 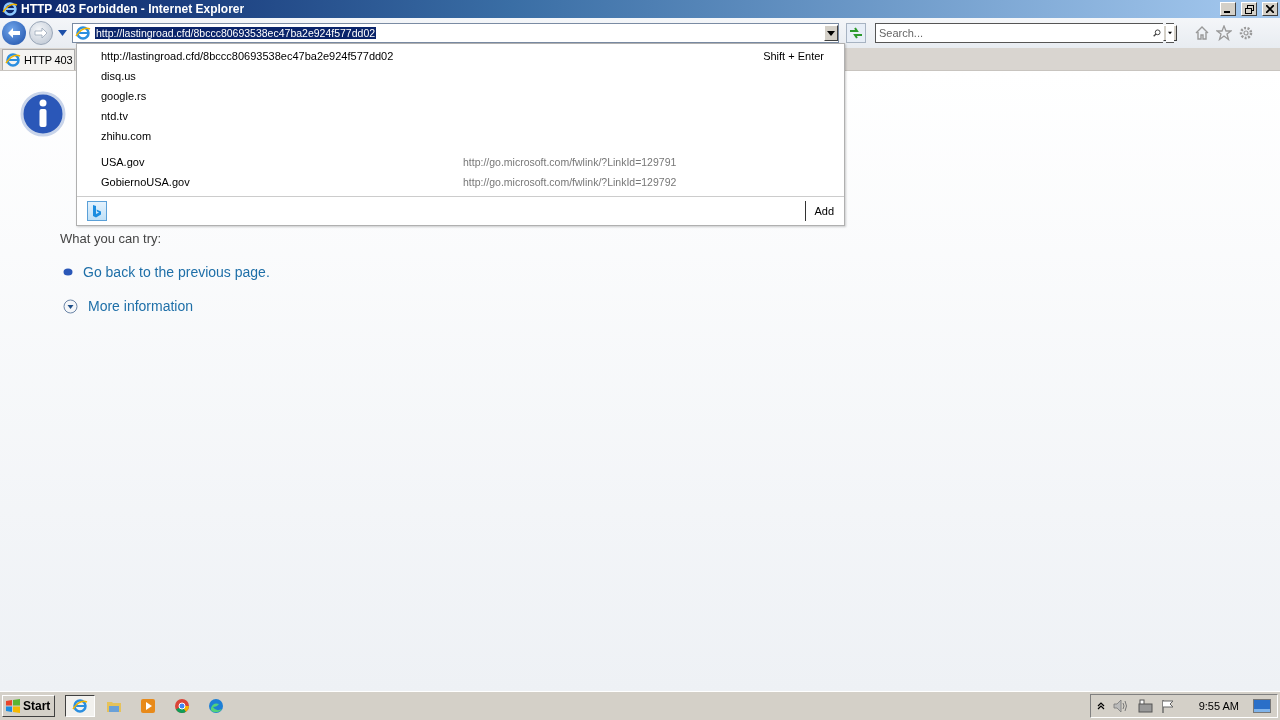 I want to click on bullet-icon, so click(x=68, y=272).